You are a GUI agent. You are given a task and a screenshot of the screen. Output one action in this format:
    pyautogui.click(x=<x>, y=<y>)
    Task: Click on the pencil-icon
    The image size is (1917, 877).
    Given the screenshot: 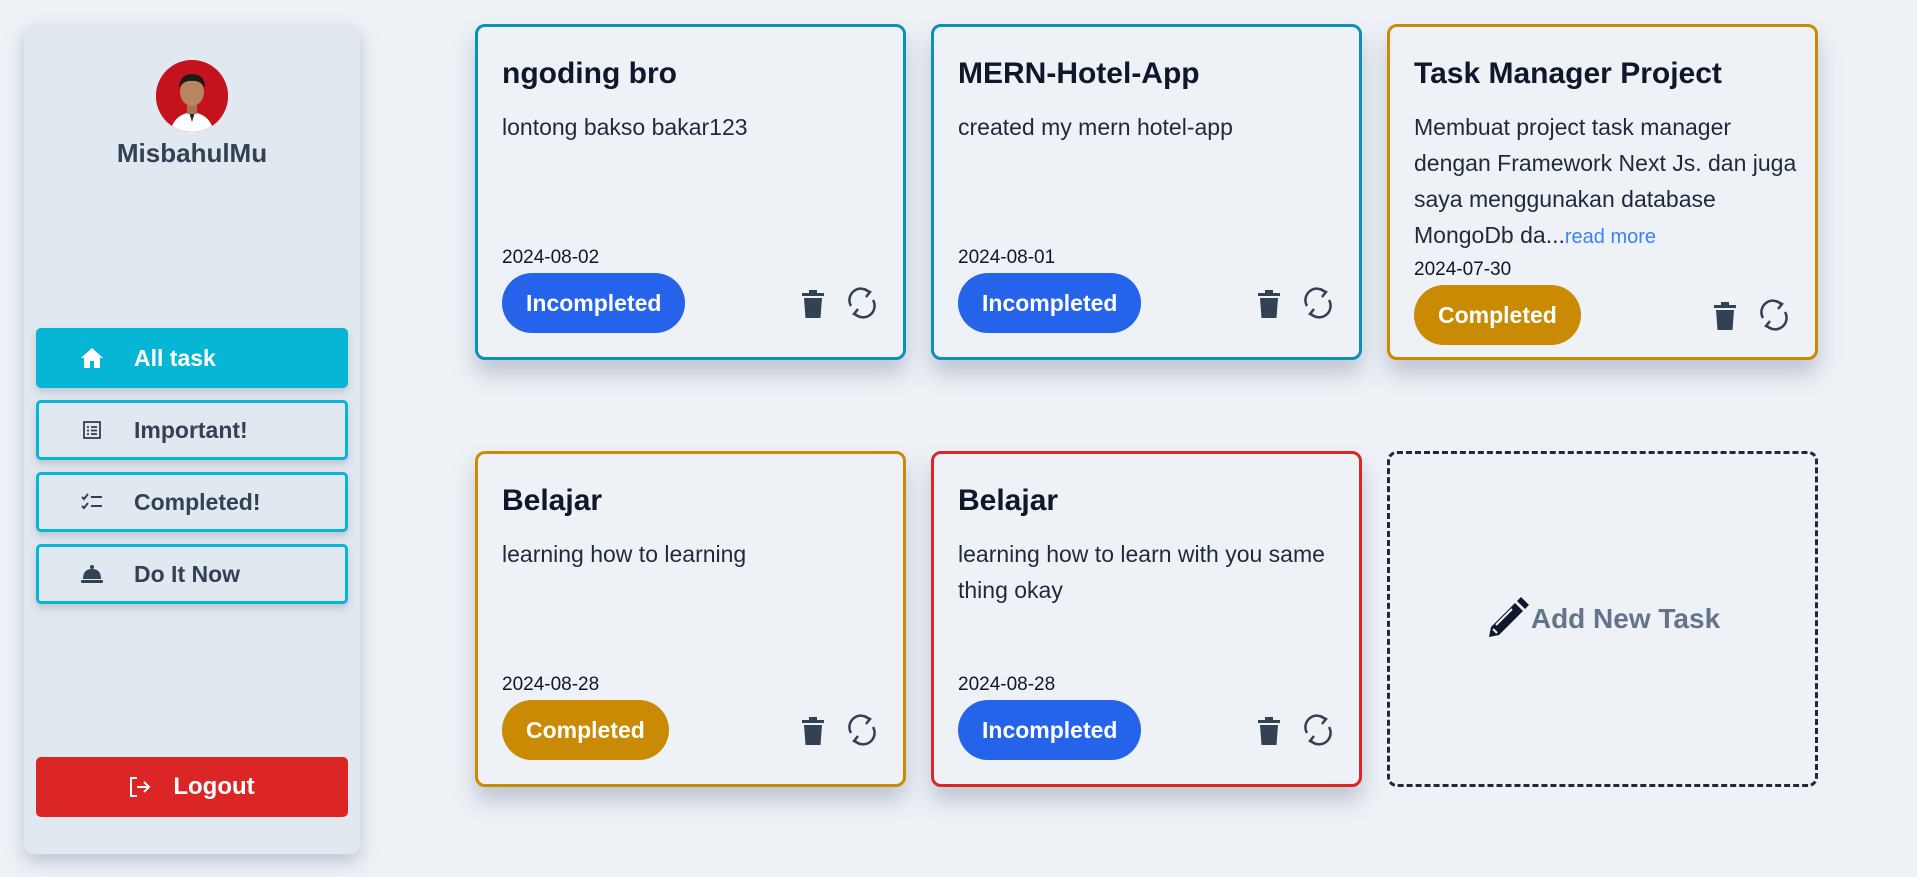 What is the action you would take?
    pyautogui.click(x=1507, y=619)
    